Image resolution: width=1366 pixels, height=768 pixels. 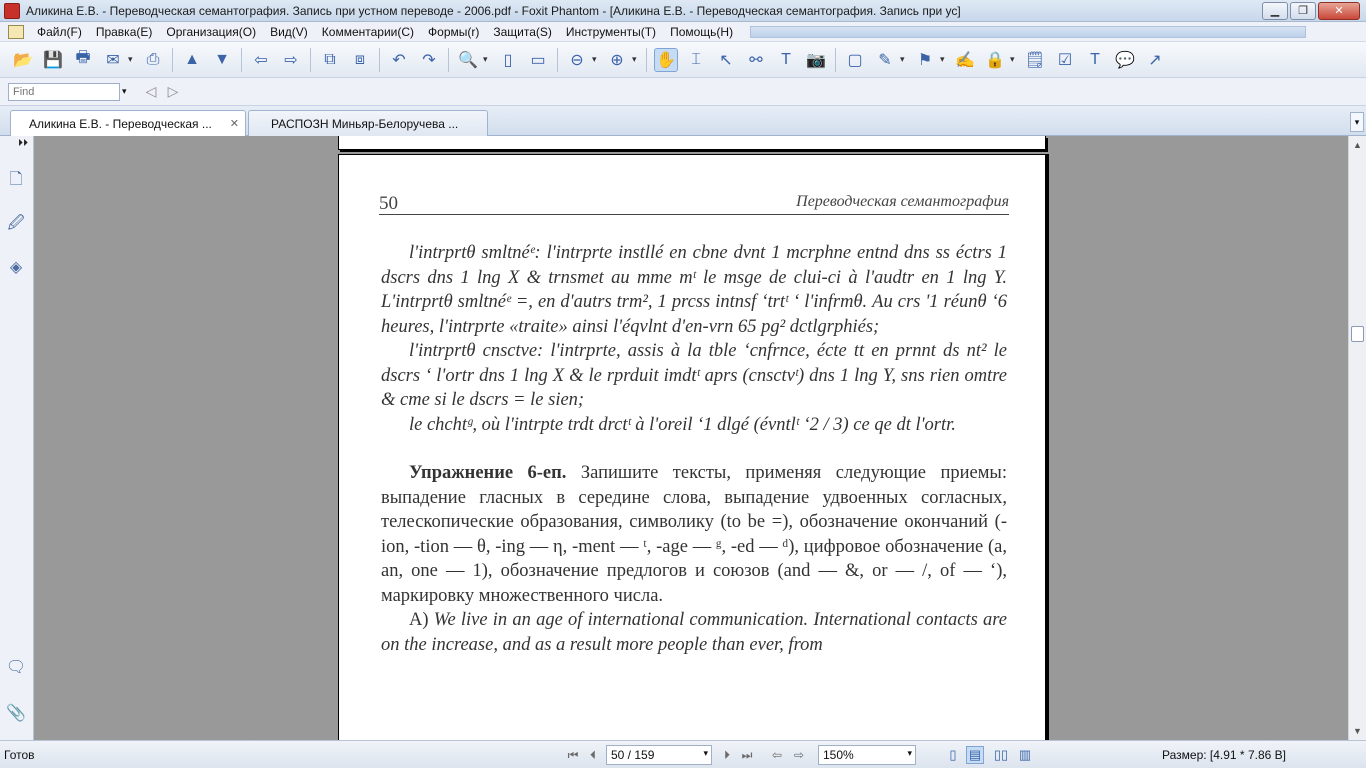 I want to click on menu-tools: Инструменты(T), so click(x=611, y=32).